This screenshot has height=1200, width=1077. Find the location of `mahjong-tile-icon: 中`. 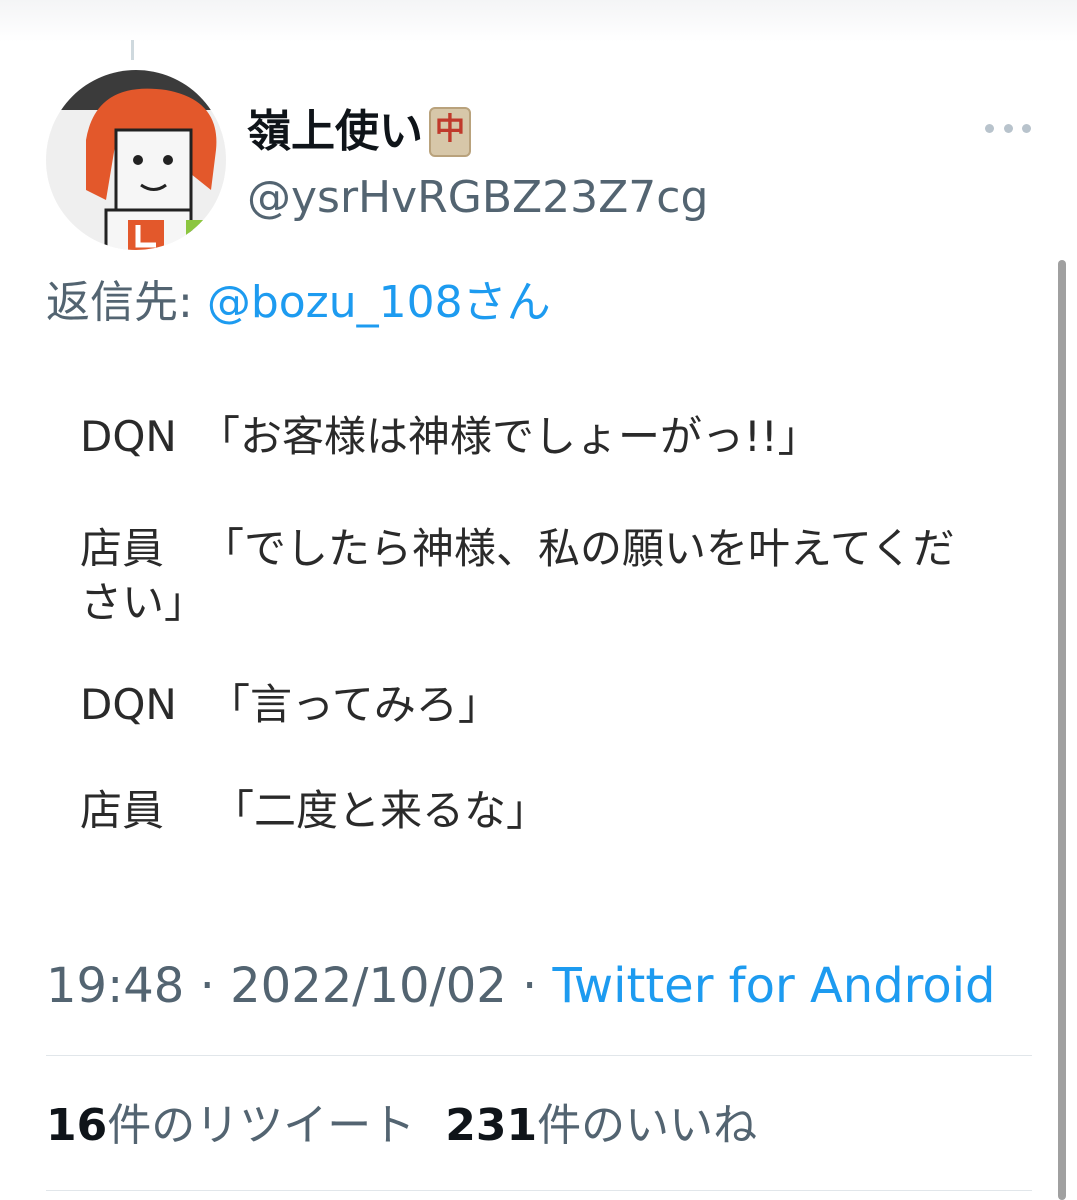

mahjong-tile-icon: 中 is located at coordinates (450, 132).